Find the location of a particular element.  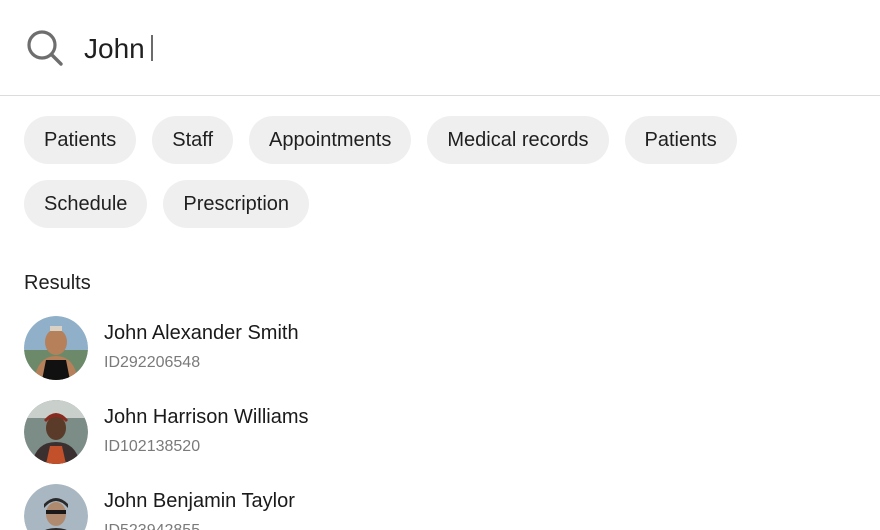

chip-prescription: Prescription is located at coordinates (236, 204).